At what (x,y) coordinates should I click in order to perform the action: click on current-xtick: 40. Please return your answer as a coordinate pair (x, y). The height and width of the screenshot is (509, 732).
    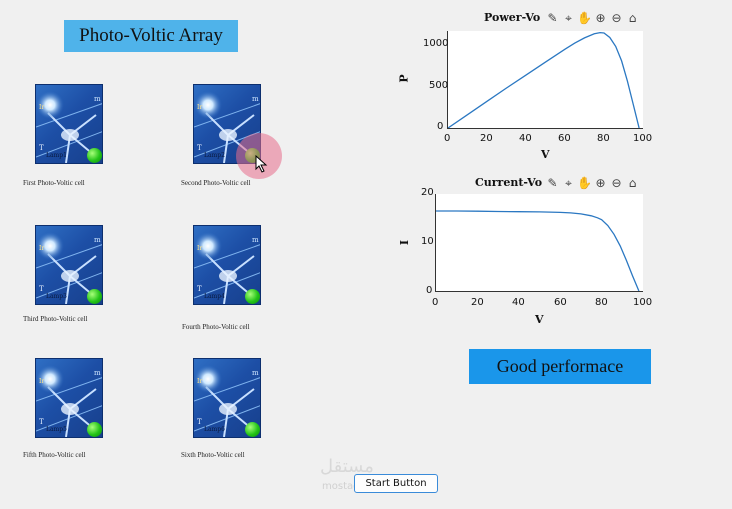
    Looking at the image, I should click on (518, 302).